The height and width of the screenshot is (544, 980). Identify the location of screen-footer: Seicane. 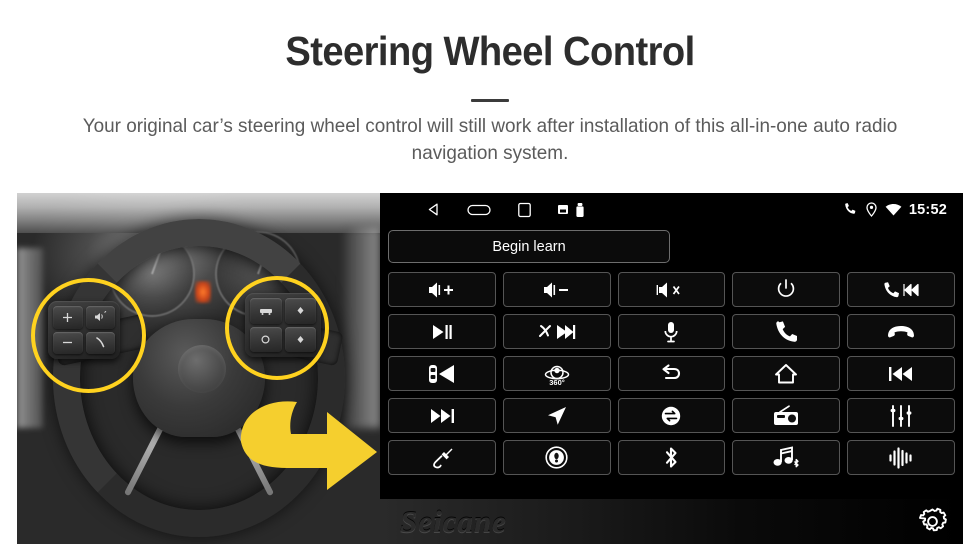
(671, 521).